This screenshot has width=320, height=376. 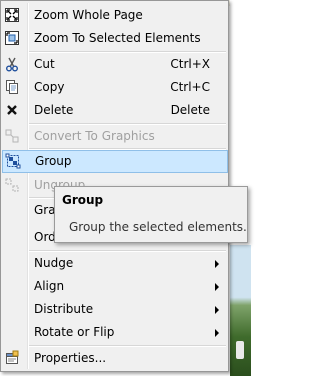 I want to click on copy-icon, so click(x=12, y=87).